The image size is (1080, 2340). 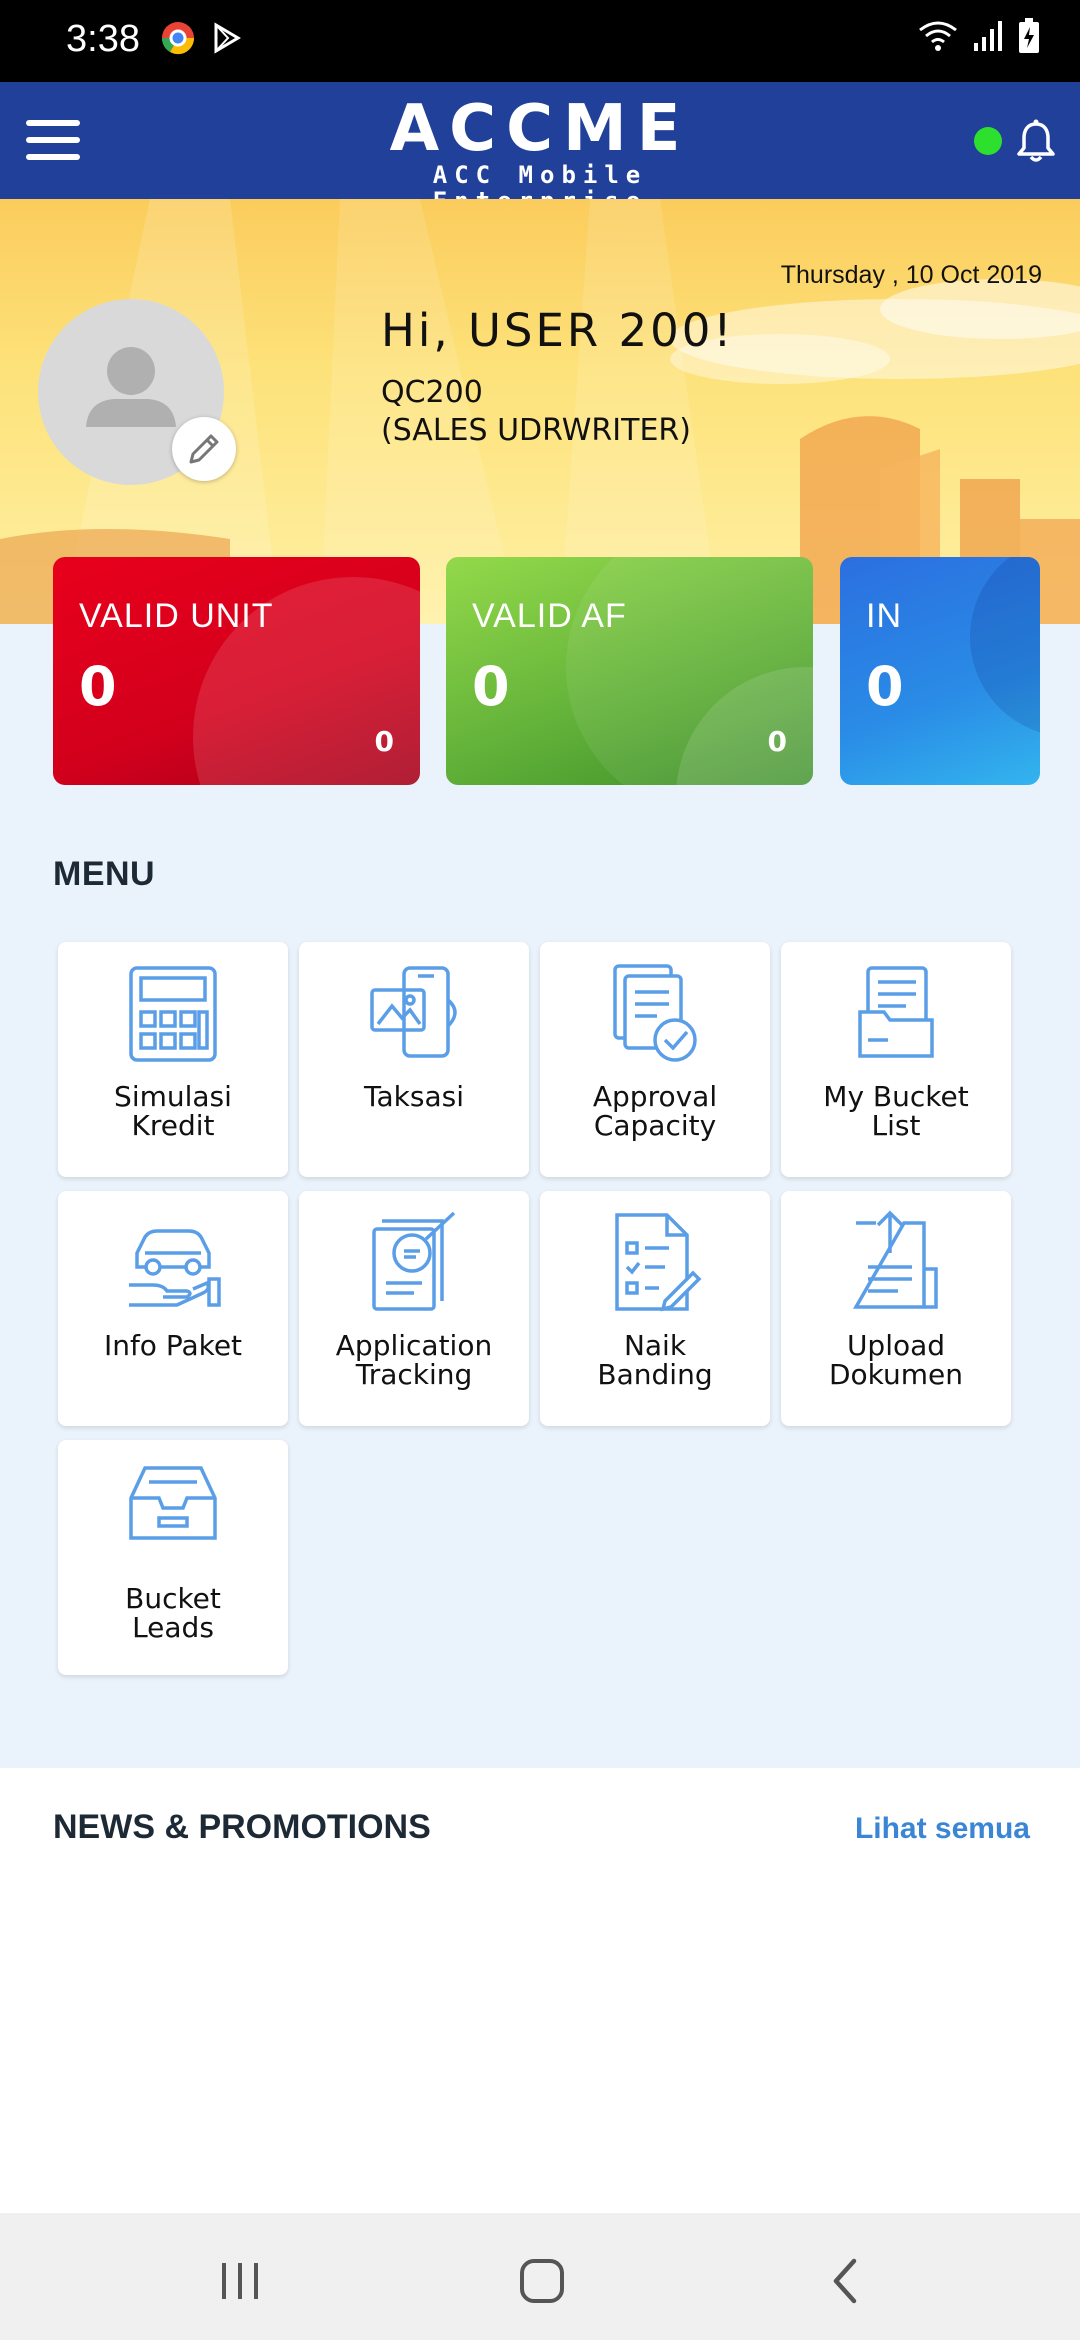 I want to click on menu-item-label: My Bucket List, so click(x=896, y=1111).